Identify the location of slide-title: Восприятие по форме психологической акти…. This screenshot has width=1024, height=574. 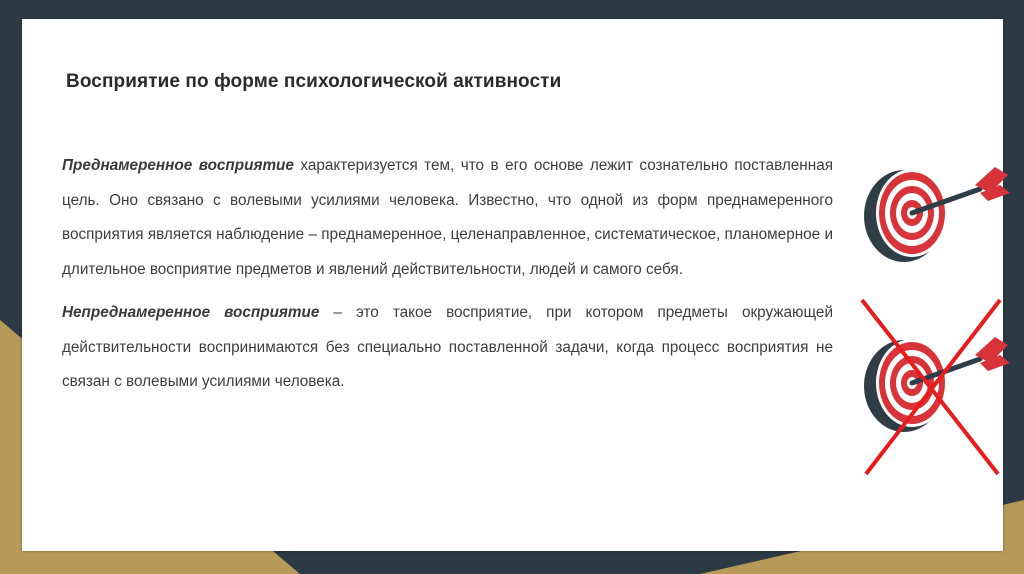
(314, 81).